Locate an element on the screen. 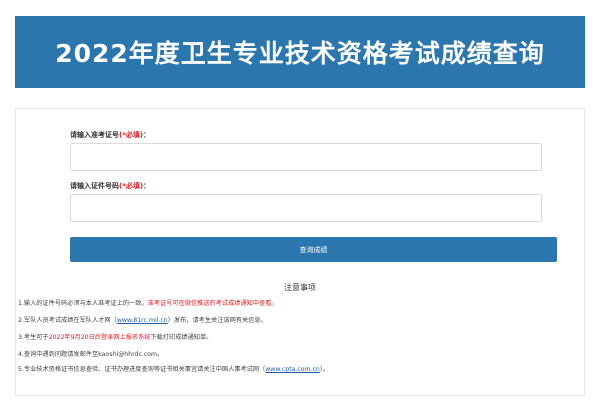  notice-1-text: 1.输入的证件号码必须与本人准考证上的一致。 is located at coordinates (83, 303).